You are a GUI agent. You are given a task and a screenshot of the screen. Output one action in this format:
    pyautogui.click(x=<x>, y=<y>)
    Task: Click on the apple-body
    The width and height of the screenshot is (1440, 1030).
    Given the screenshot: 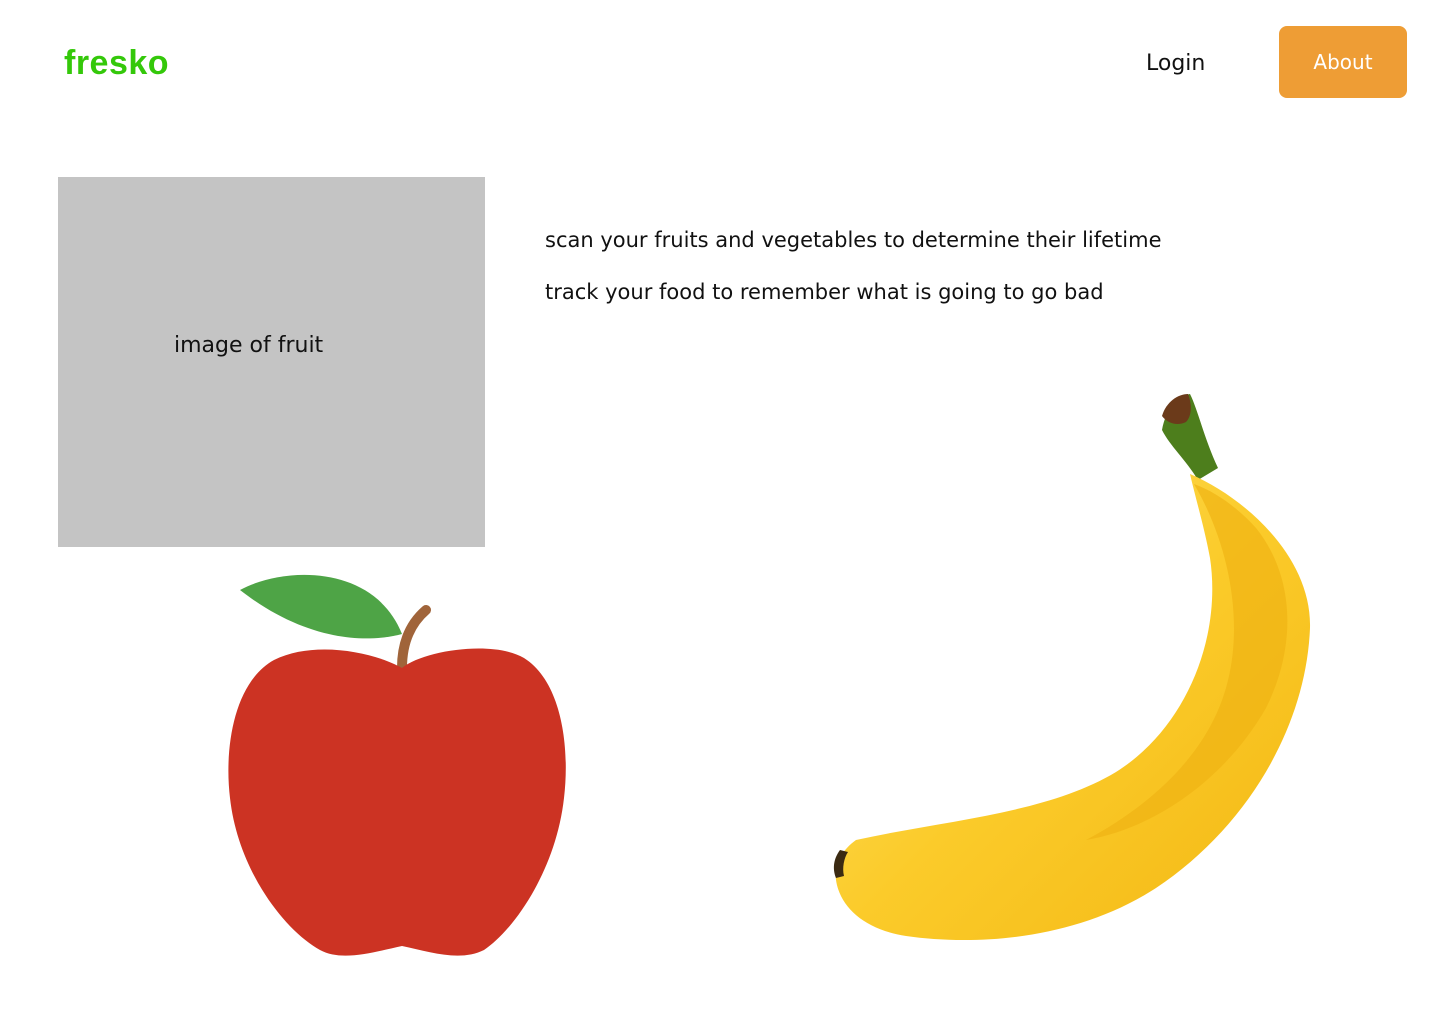 What is the action you would take?
    pyautogui.click(x=397, y=802)
    